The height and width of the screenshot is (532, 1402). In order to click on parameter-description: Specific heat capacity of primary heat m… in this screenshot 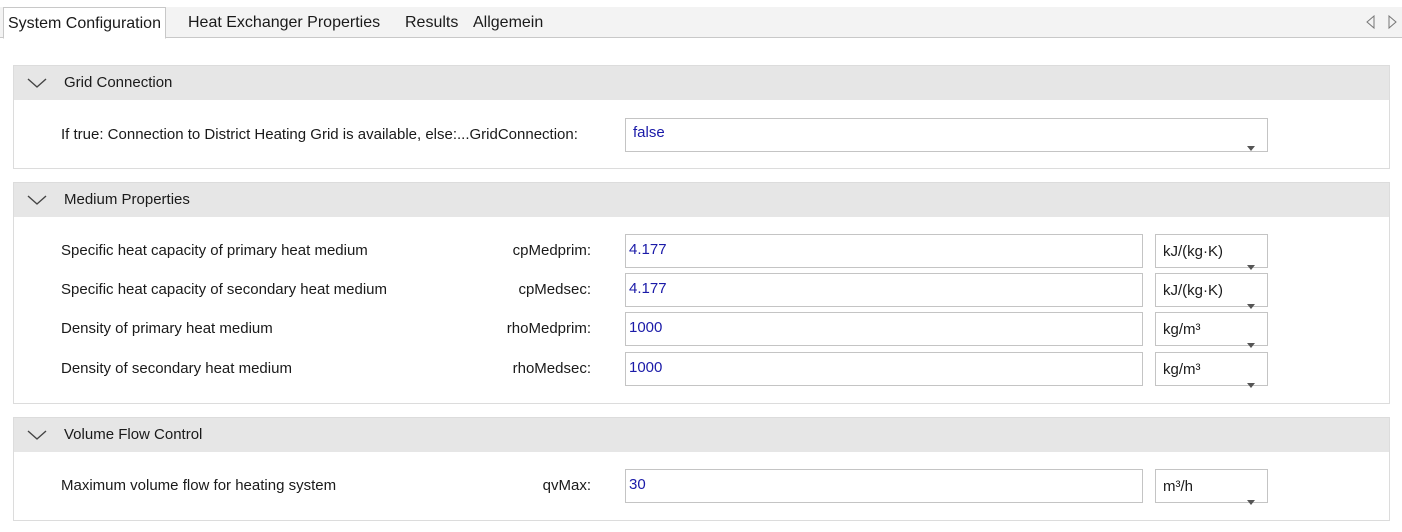, I will do `click(214, 250)`.